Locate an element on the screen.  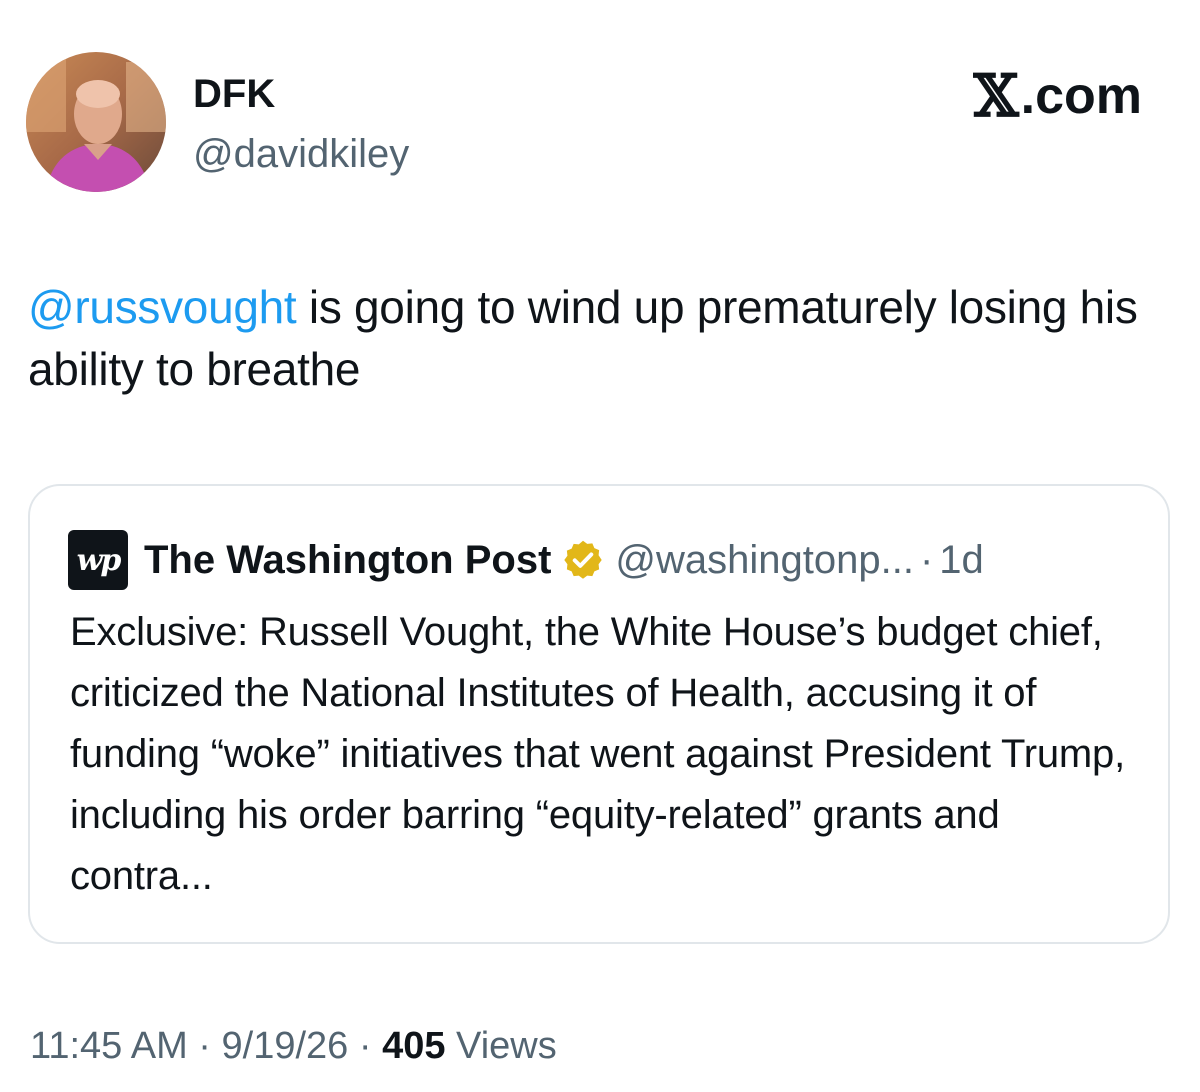
post-time: 11:45 AM is located at coordinates (109, 1046).